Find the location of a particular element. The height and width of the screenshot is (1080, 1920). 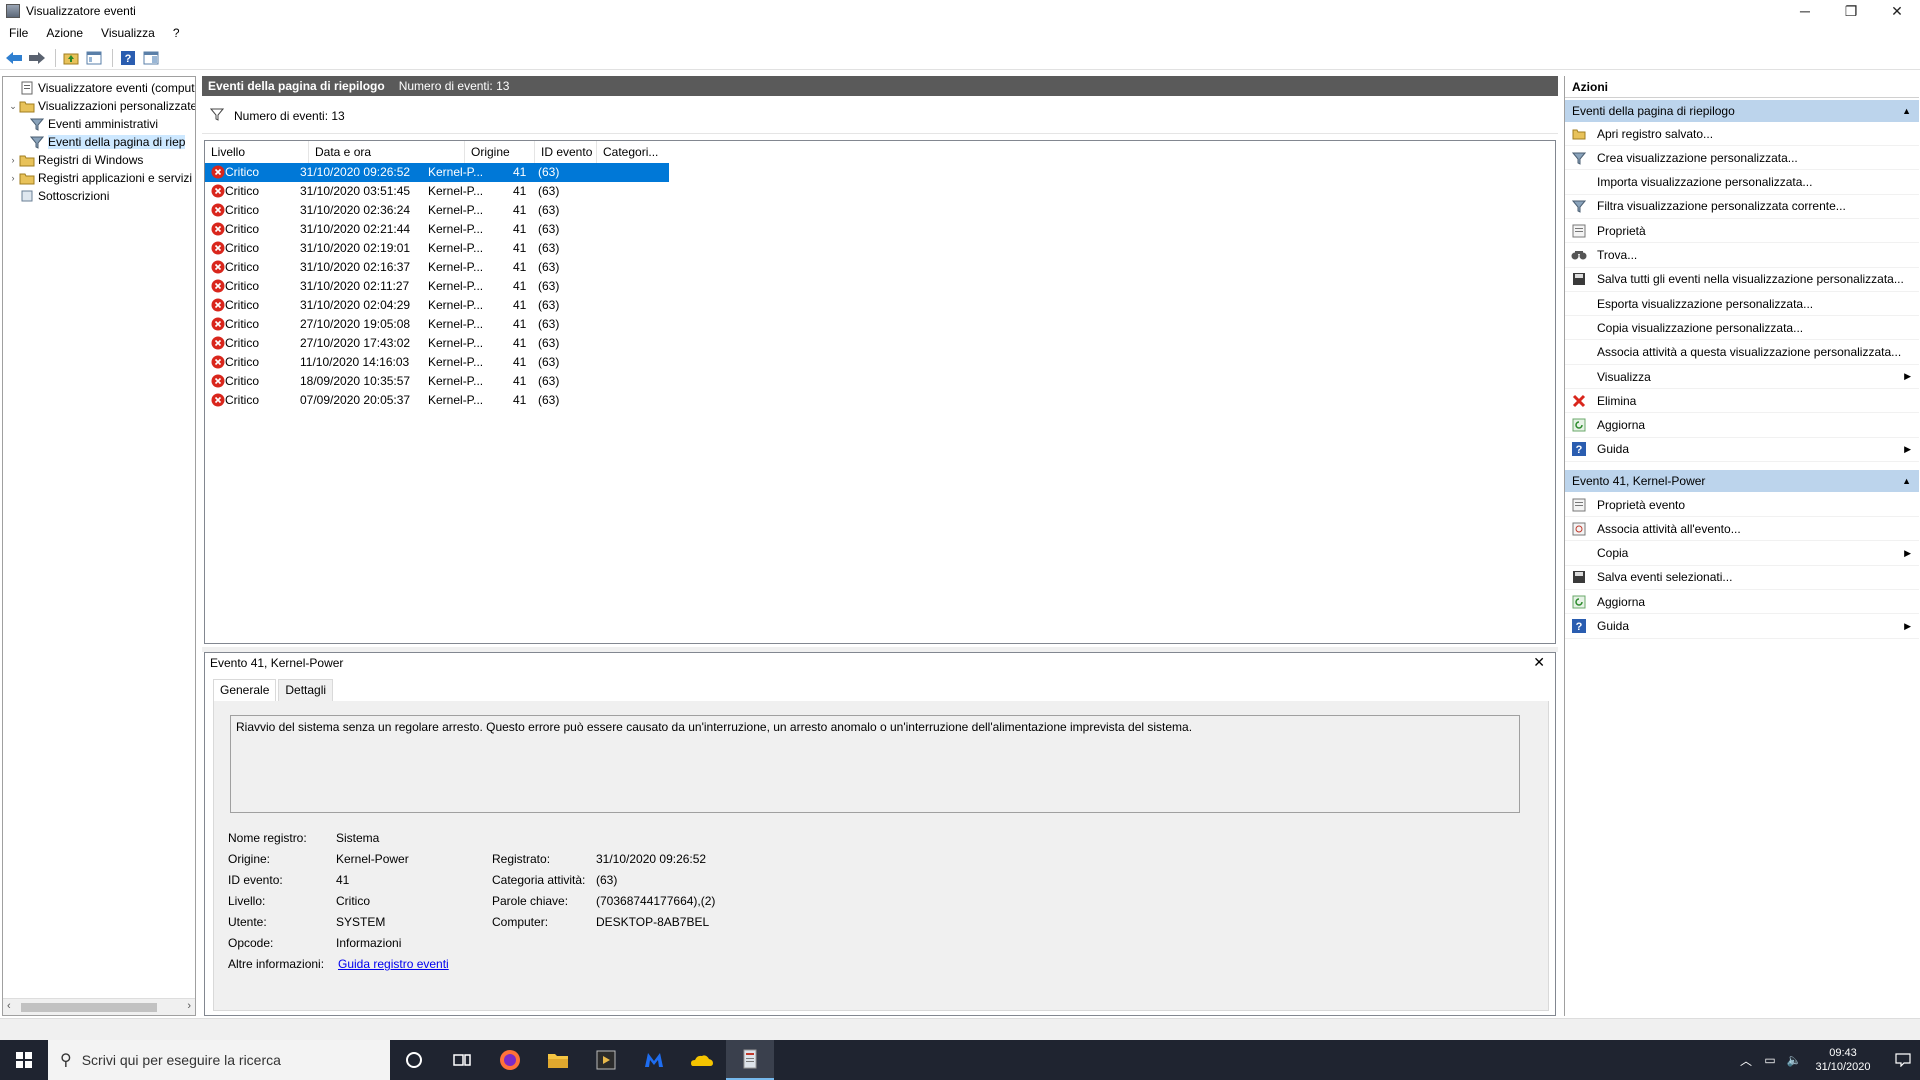

volume-icon: 🔈 is located at coordinates (1794, 1060).